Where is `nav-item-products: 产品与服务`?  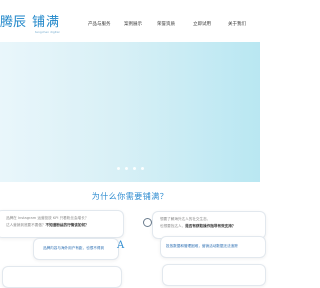 nav-item-products: 产品与服务 is located at coordinates (99, 24).